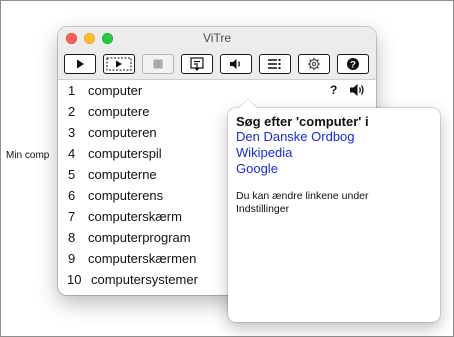 The width and height of the screenshot is (454, 337). What do you see at coordinates (72, 90) in the screenshot?
I see `suggestion-number: 1` at bounding box center [72, 90].